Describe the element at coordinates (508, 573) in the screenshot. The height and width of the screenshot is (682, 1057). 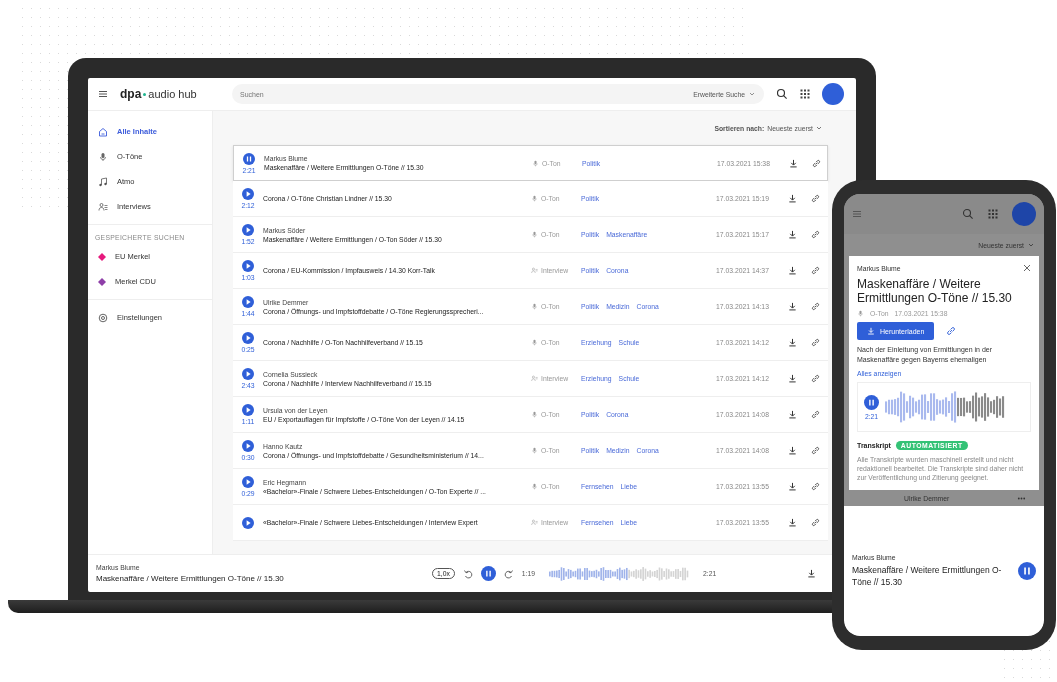
I see `forward-icon` at that location.